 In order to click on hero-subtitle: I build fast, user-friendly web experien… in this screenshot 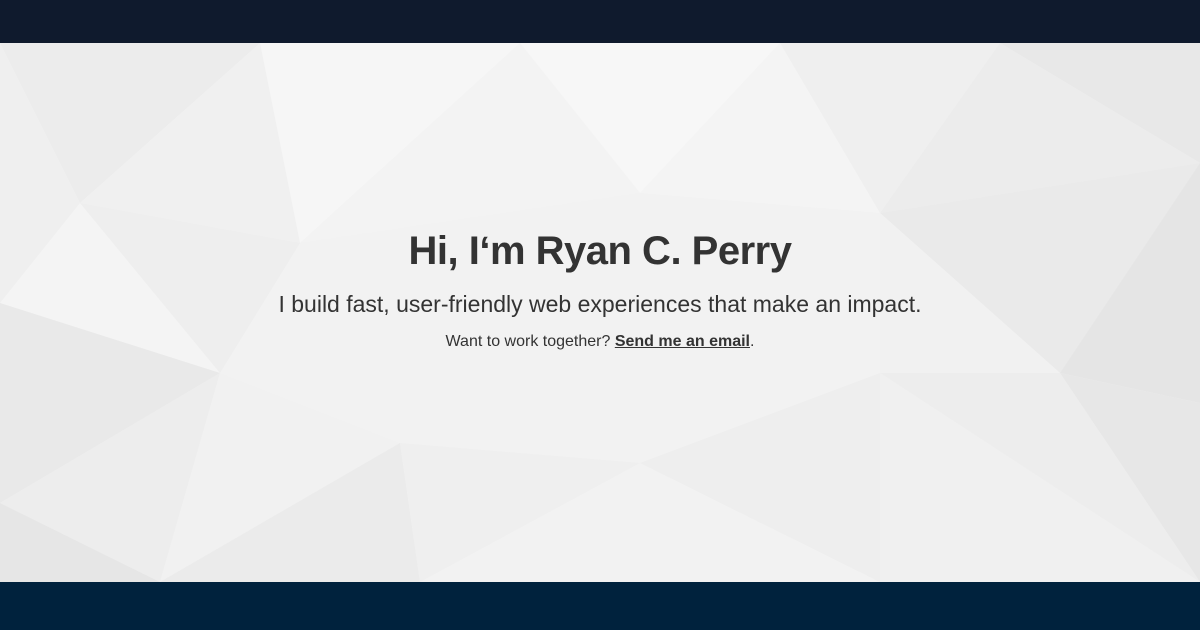, I will do `click(600, 304)`.